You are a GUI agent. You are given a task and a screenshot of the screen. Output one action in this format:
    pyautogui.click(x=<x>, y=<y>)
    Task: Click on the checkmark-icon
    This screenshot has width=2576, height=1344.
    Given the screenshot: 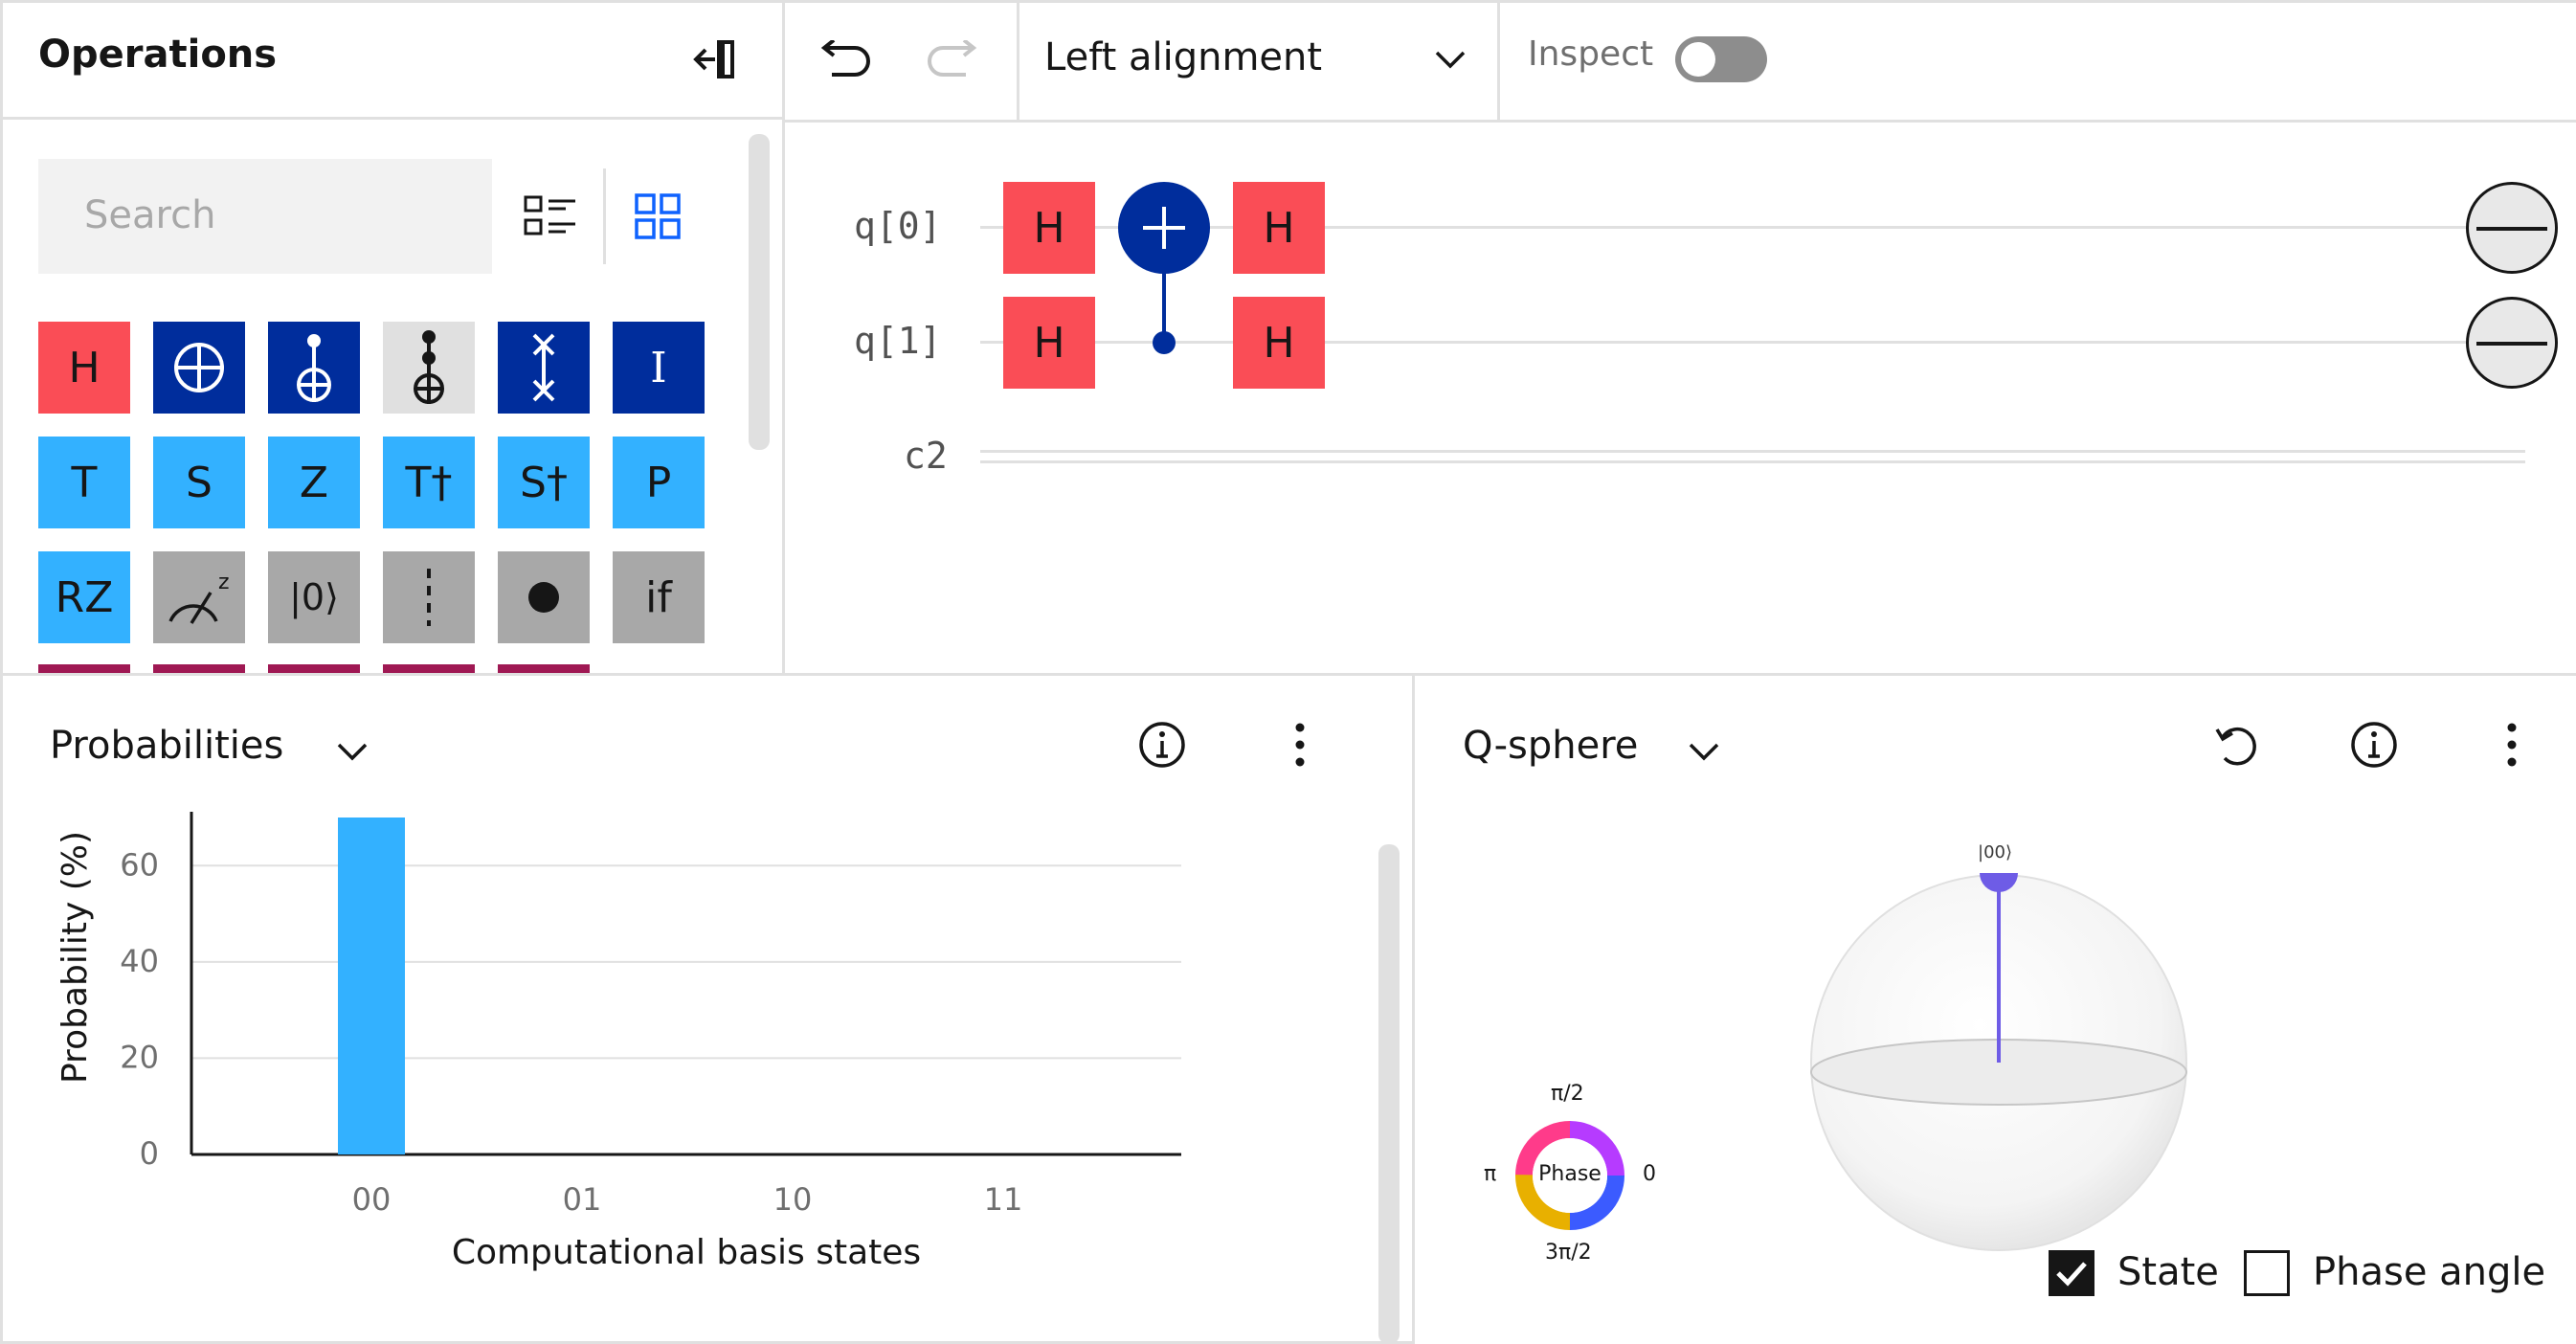 What is the action you would take?
    pyautogui.click(x=2072, y=1275)
    